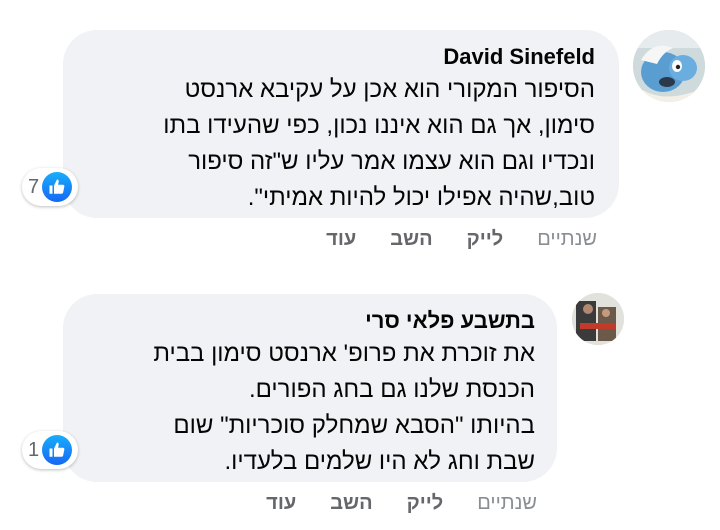 The image size is (720, 530). I want to click on reaction-count: 1, so click(34, 449).